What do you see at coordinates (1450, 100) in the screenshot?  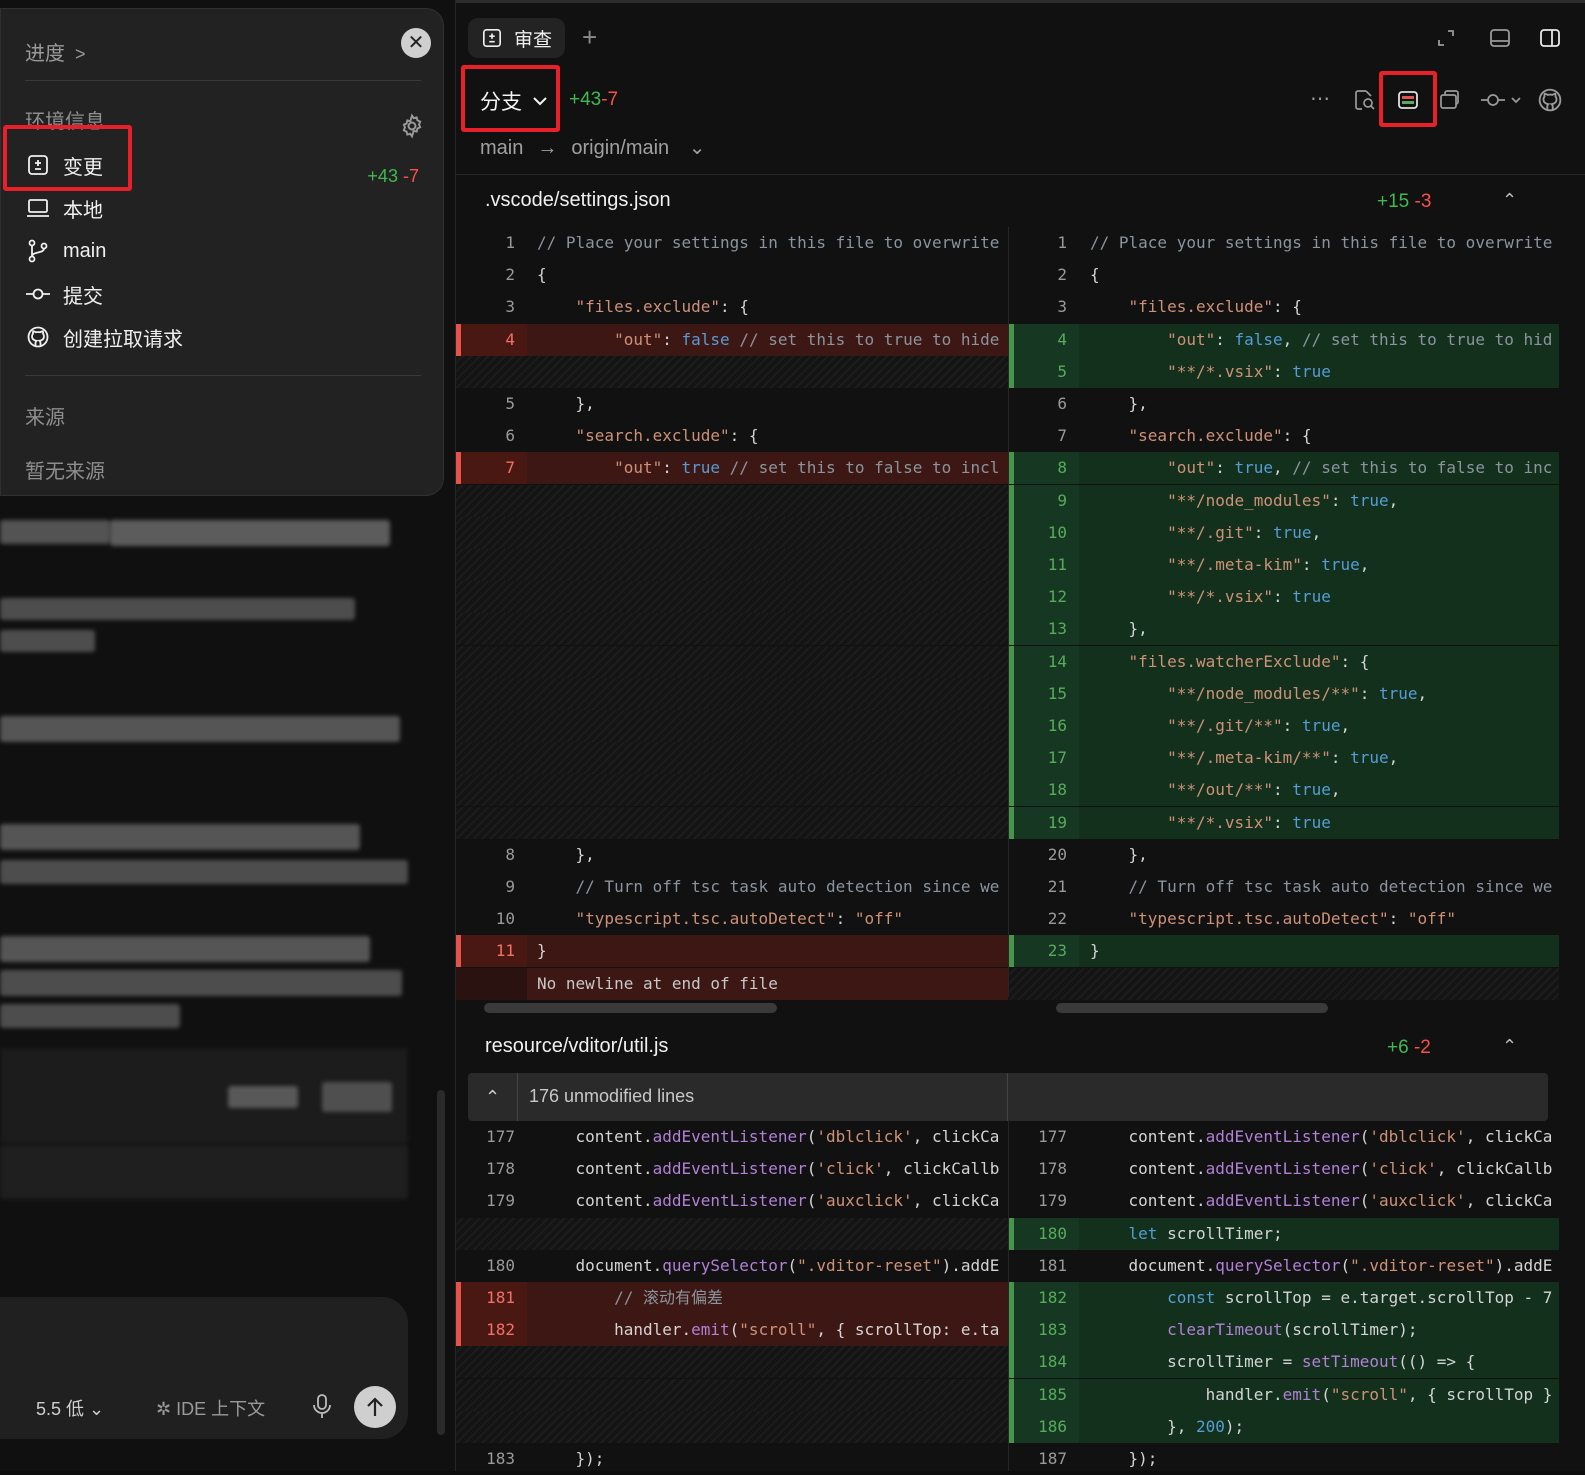 I see `folders-icon` at bounding box center [1450, 100].